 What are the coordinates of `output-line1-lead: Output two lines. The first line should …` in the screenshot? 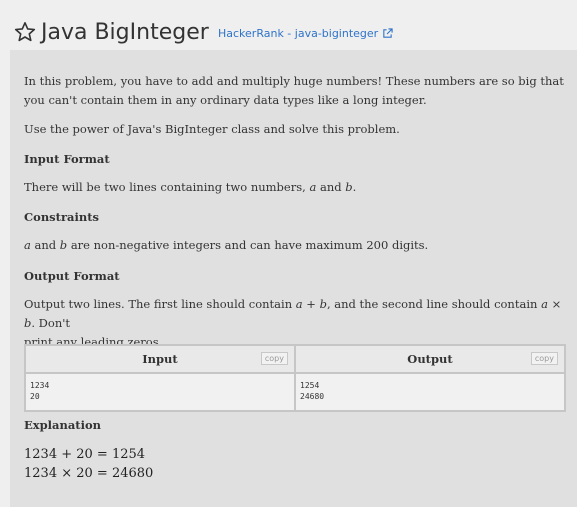 It's located at (160, 304).